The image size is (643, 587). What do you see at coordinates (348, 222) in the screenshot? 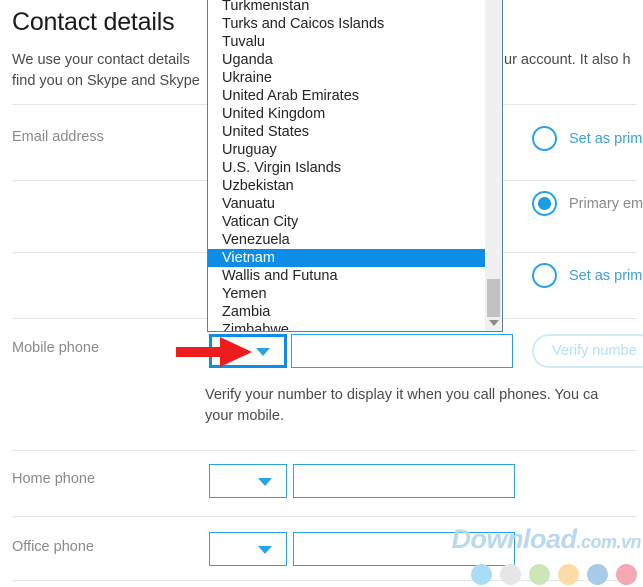
I see `country-option: Vatican City` at bounding box center [348, 222].